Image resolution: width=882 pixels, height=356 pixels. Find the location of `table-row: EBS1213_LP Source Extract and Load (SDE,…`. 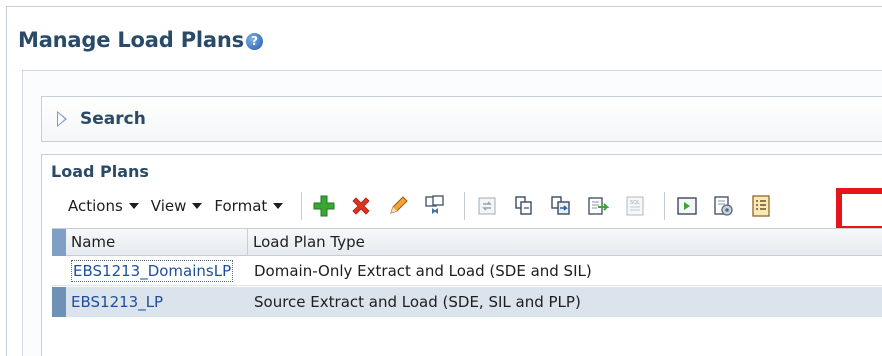

table-row: EBS1213_LP Source Extract and Load (SDE,… is located at coordinates (467, 302).